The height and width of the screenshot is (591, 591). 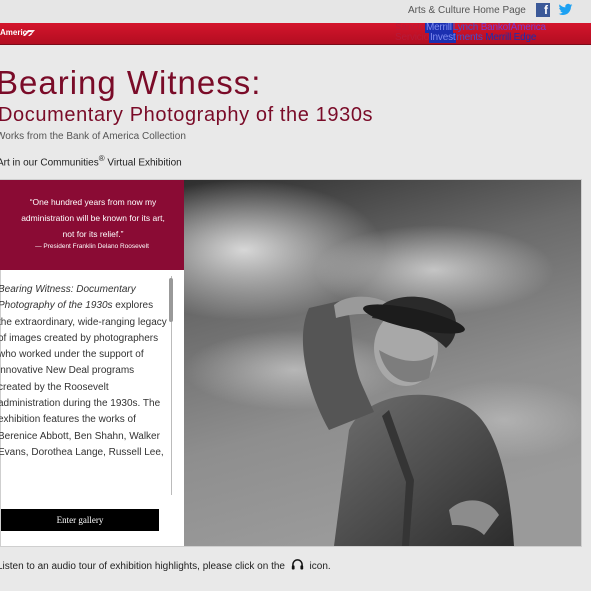 I want to click on headphones-icon, so click(x=297, y=564).